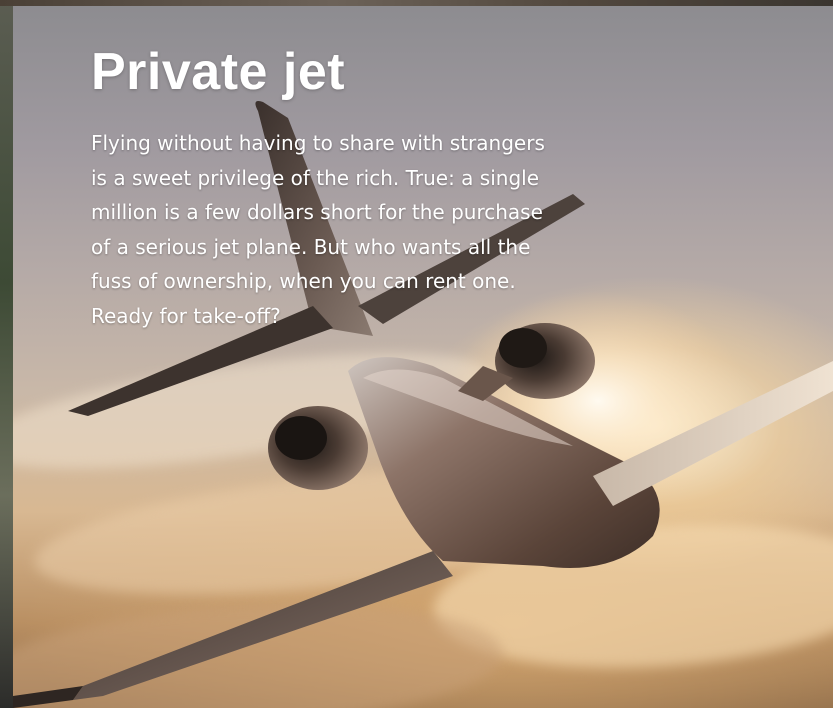 The width and height of the screenshot is (833, 708). What do you see at coordinates (301, 438) in the screenshot?
I see `left-engine-intake` at bounding box center [301, 438].